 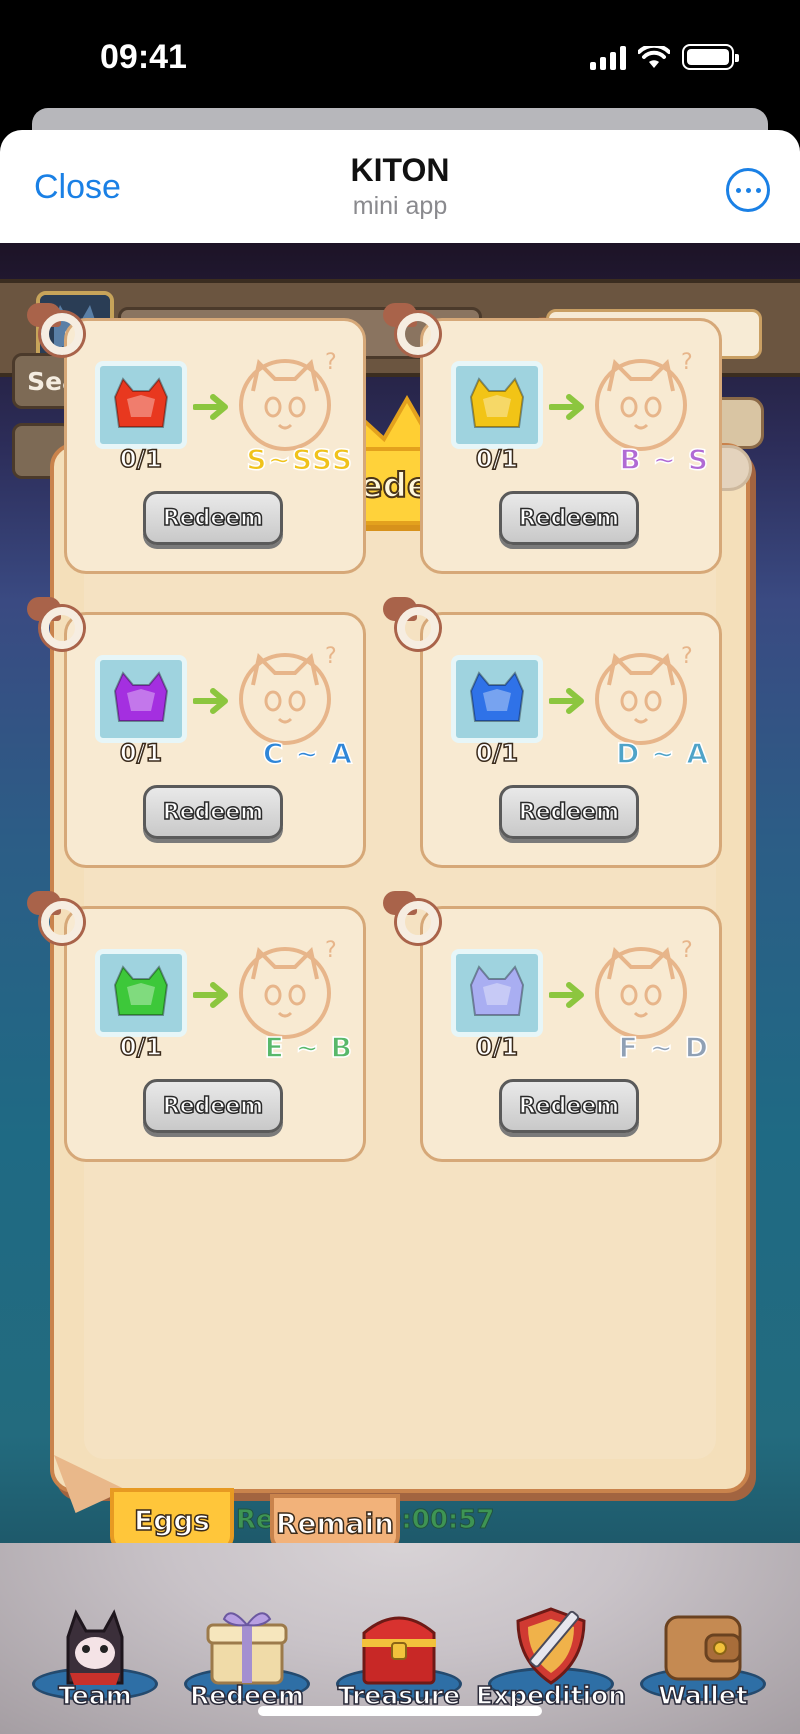 What do you see at coordinates (664, 459) in the screenshot?
I see `rank-range: B ~ S` at bounding box center [664, 459].